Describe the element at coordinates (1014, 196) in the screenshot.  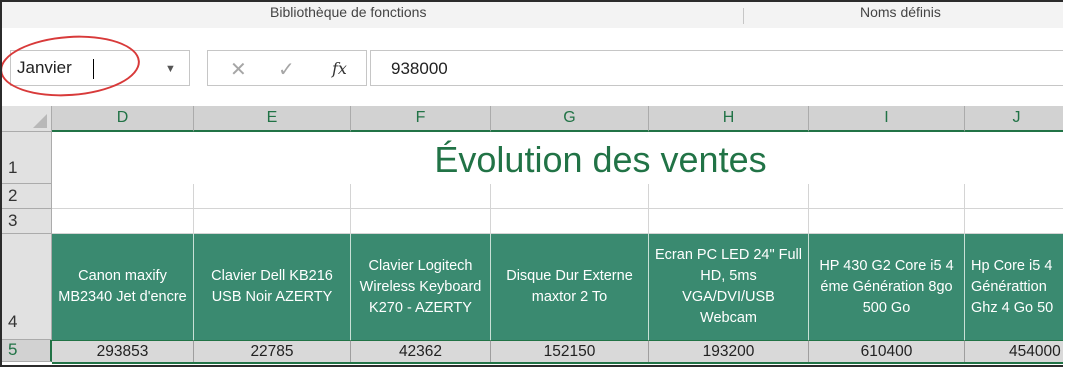
I see `cell-j2` at that location.